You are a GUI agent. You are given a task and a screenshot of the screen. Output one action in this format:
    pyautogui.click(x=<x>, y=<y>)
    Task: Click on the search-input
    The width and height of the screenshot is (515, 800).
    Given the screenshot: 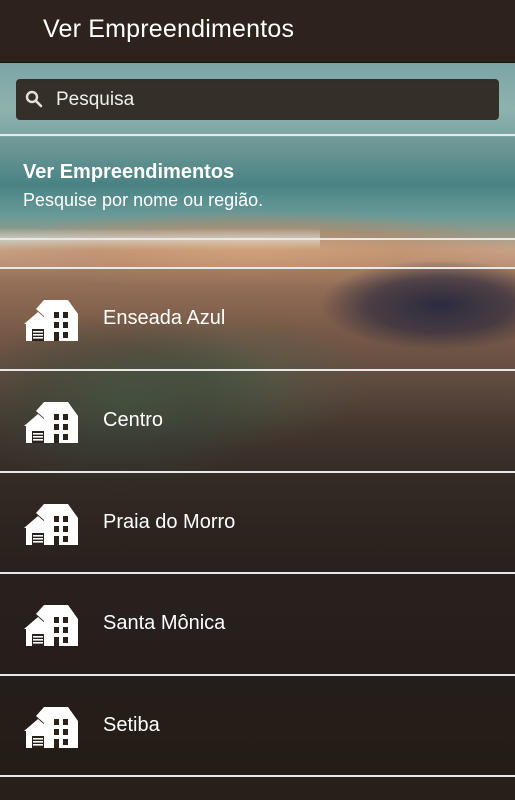 What is the action you would take?
    pyautogui.click(x=271, y=99)
    